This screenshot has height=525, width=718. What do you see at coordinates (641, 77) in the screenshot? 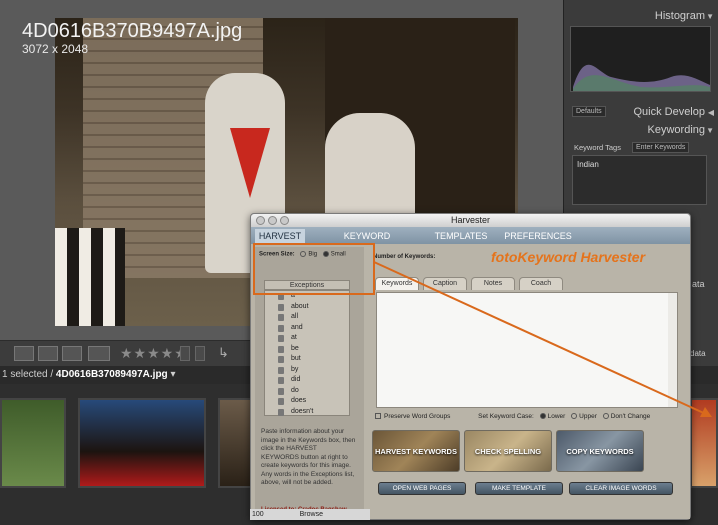
I see `histogram-graph` at bounding box center [641, 77].